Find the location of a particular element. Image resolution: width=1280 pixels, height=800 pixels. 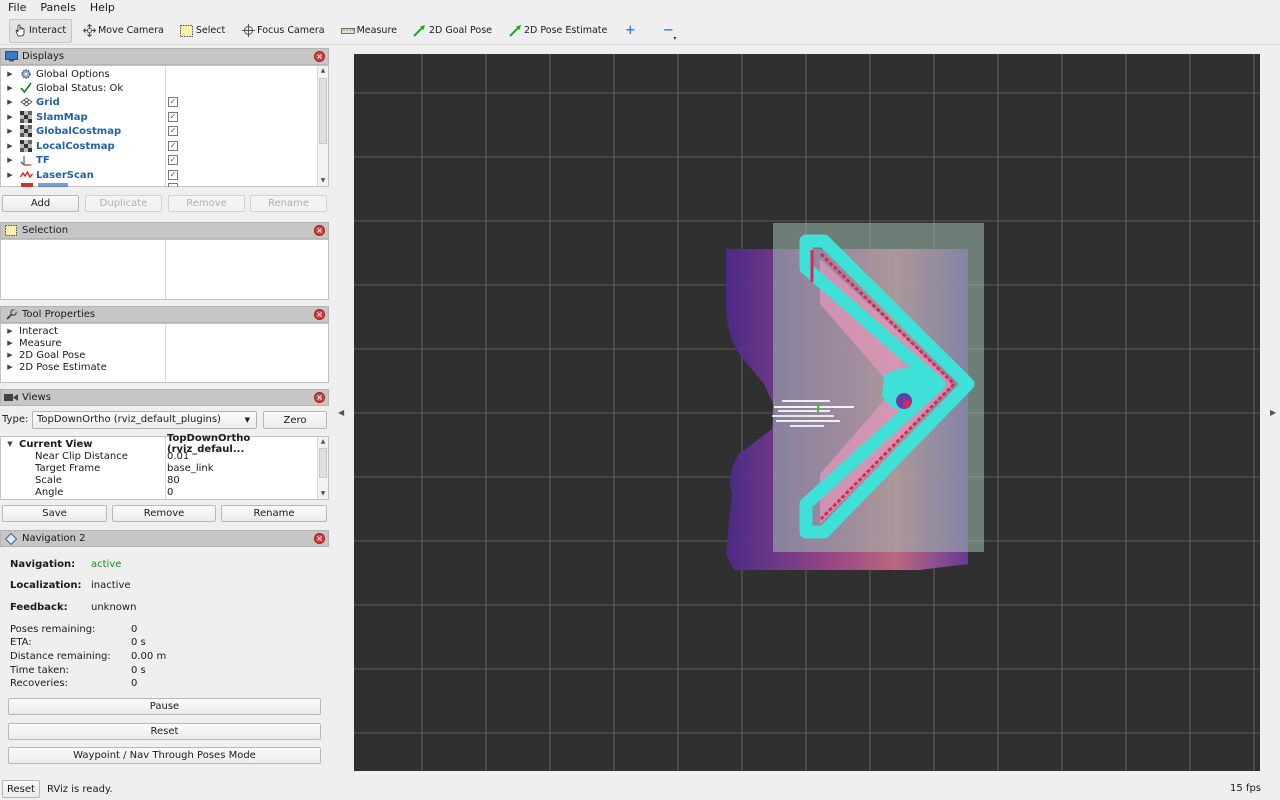

view-property-value: 0 is located at coordinates (170, 492).